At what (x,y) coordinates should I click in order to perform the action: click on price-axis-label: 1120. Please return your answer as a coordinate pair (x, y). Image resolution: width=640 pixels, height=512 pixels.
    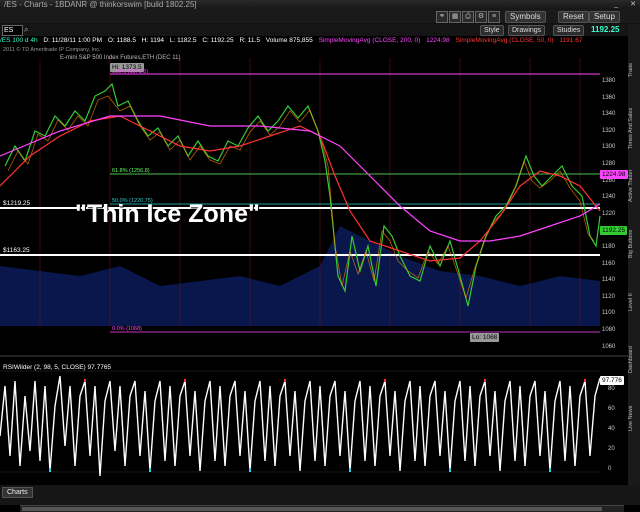
    Looking at the image, I should click on (608, 296).